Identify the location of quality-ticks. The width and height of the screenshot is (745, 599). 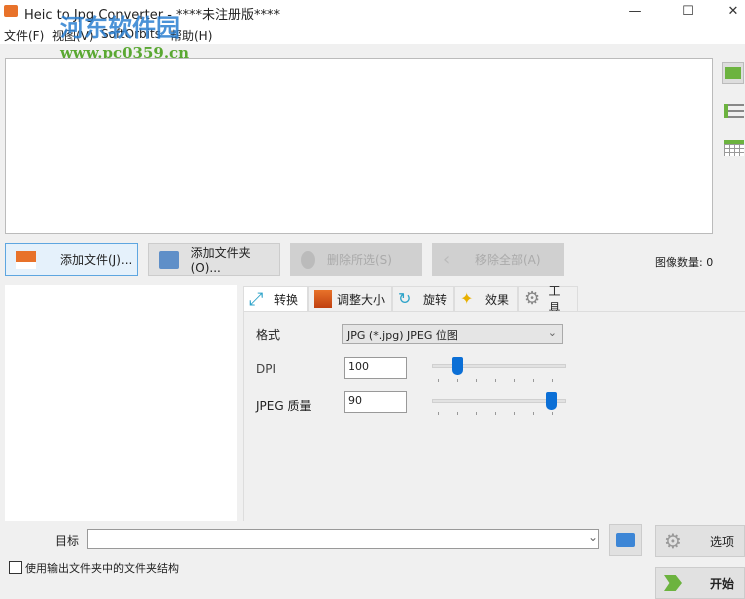
(500, 413).